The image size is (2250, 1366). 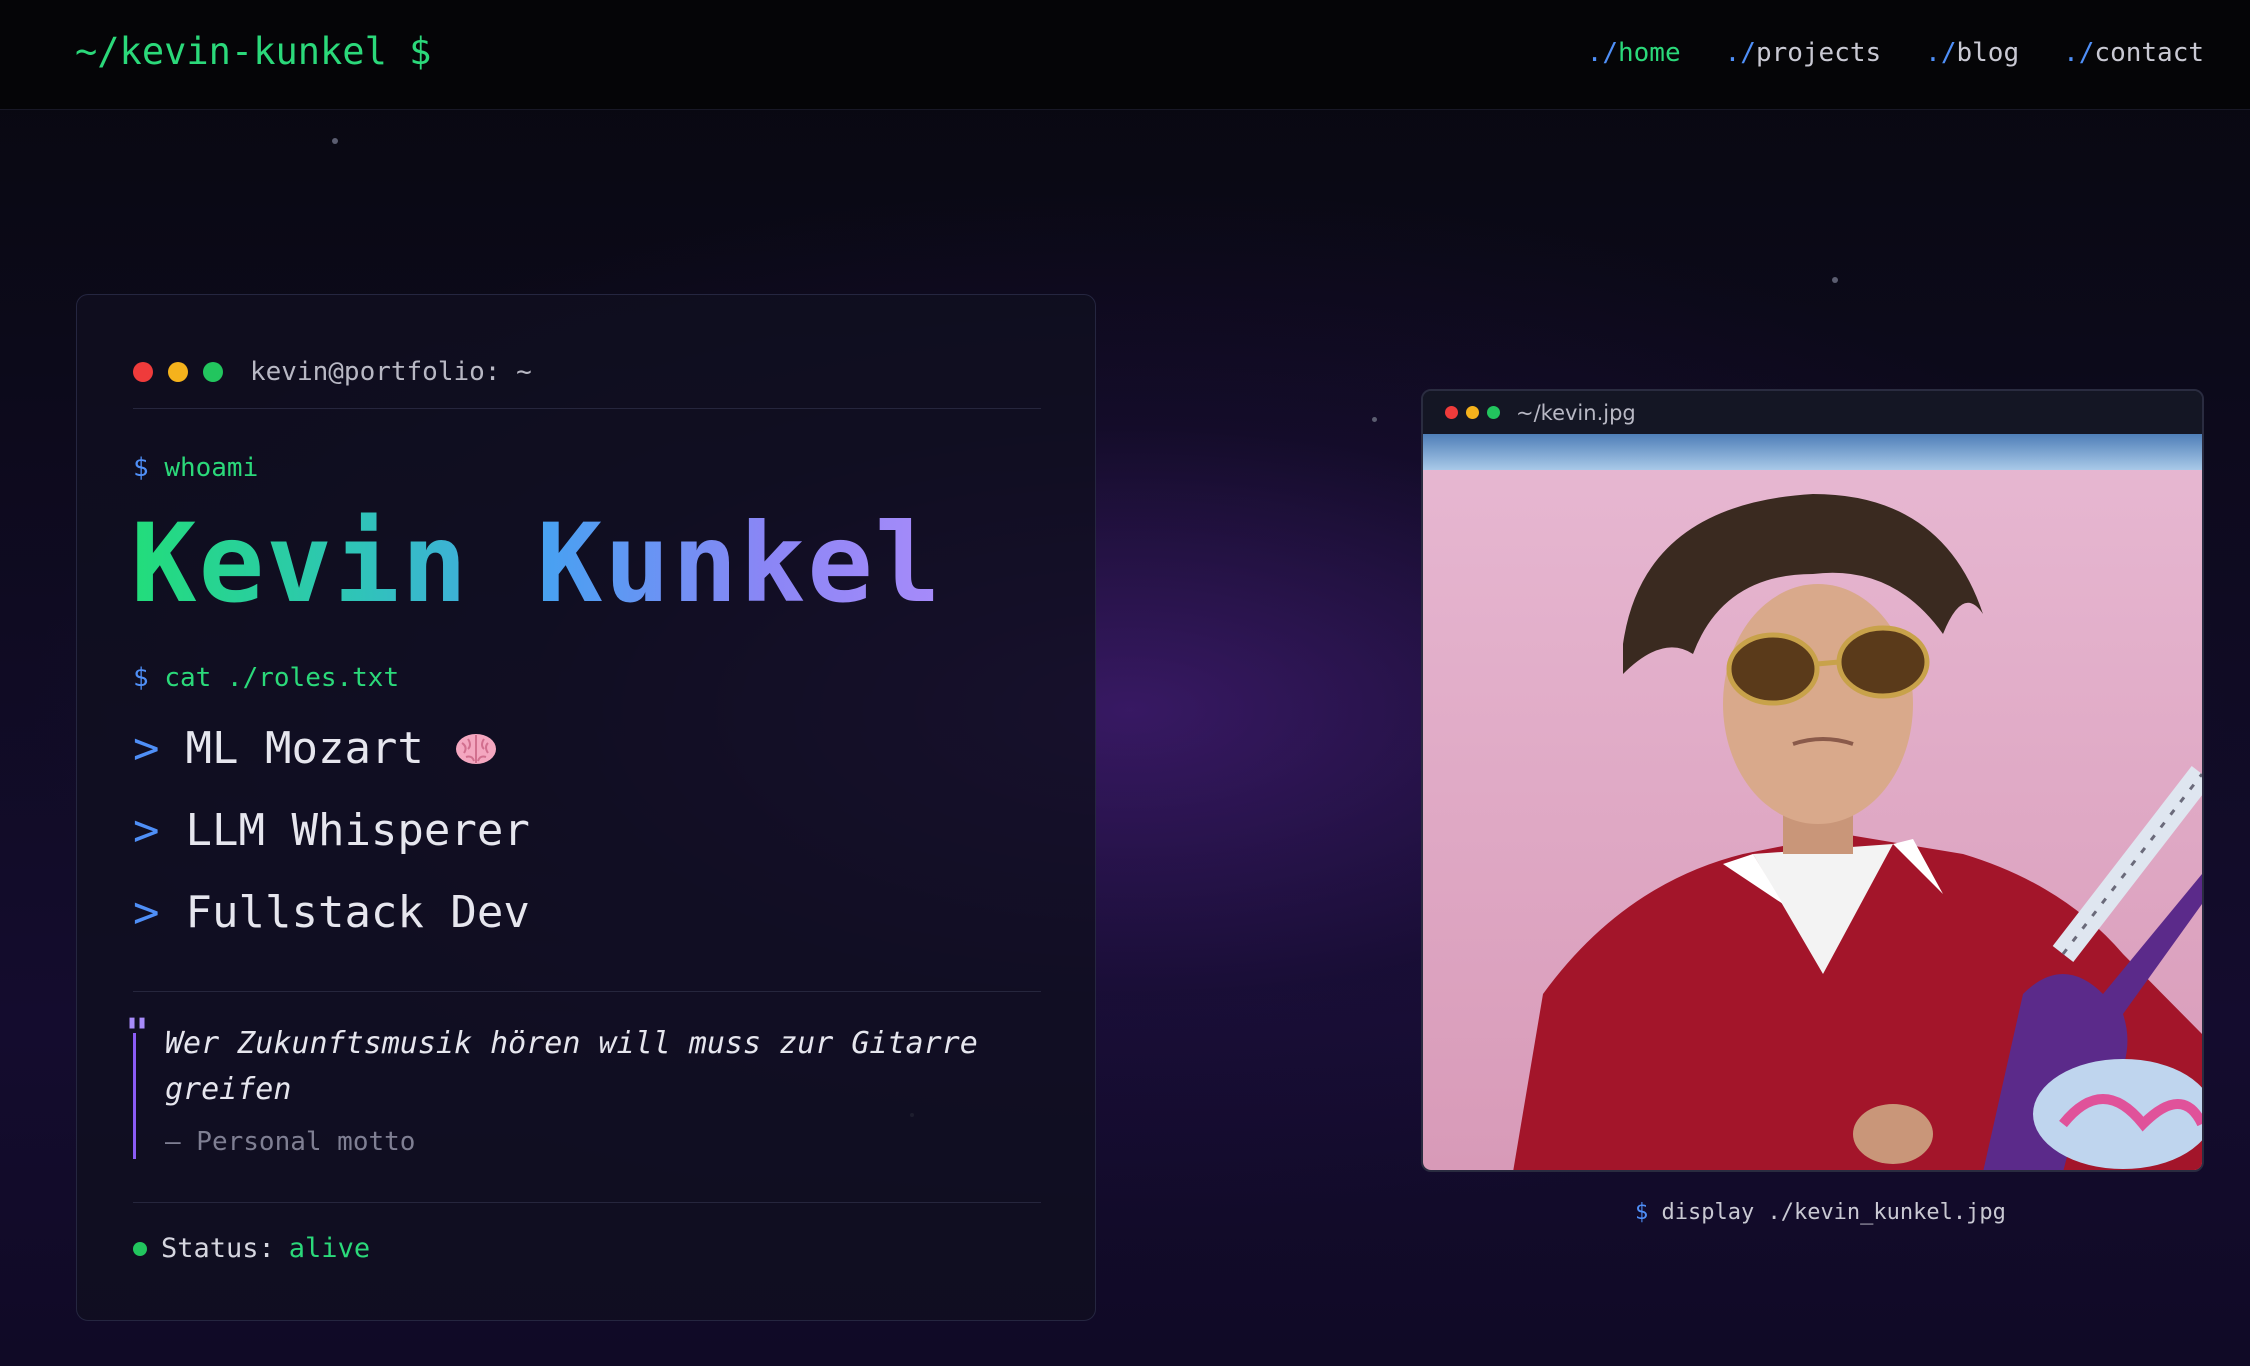 What do you see at coordinates (587, 408) in the screenshot?
I see `titlebar-divider` at bounding box center [587, 408].